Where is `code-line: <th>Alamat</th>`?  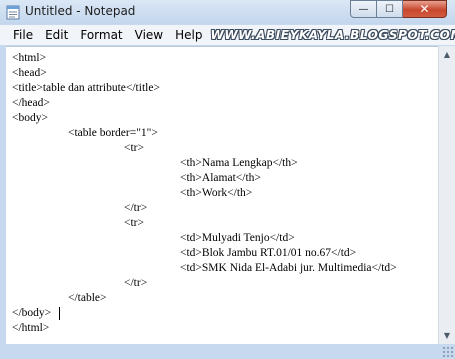
code-line: <th>Alamat</th> is located at coordinates (220, 178).